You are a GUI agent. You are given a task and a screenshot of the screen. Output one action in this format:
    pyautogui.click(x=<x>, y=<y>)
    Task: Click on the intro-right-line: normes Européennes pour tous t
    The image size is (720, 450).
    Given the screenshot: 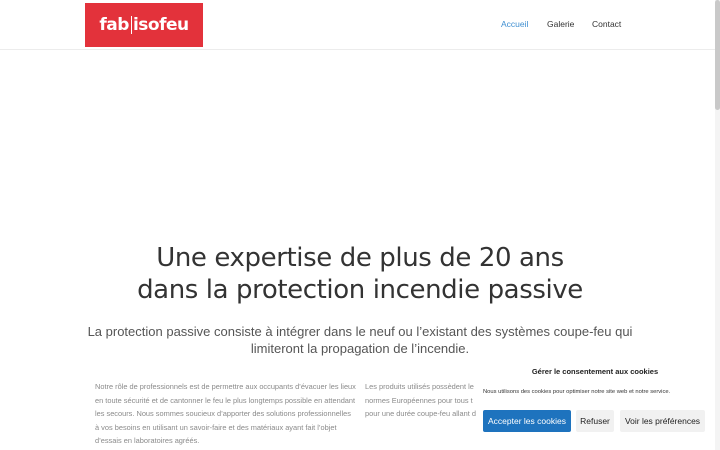 What is the action you would take?
    pyautogui.click(x=419, y=400)
    